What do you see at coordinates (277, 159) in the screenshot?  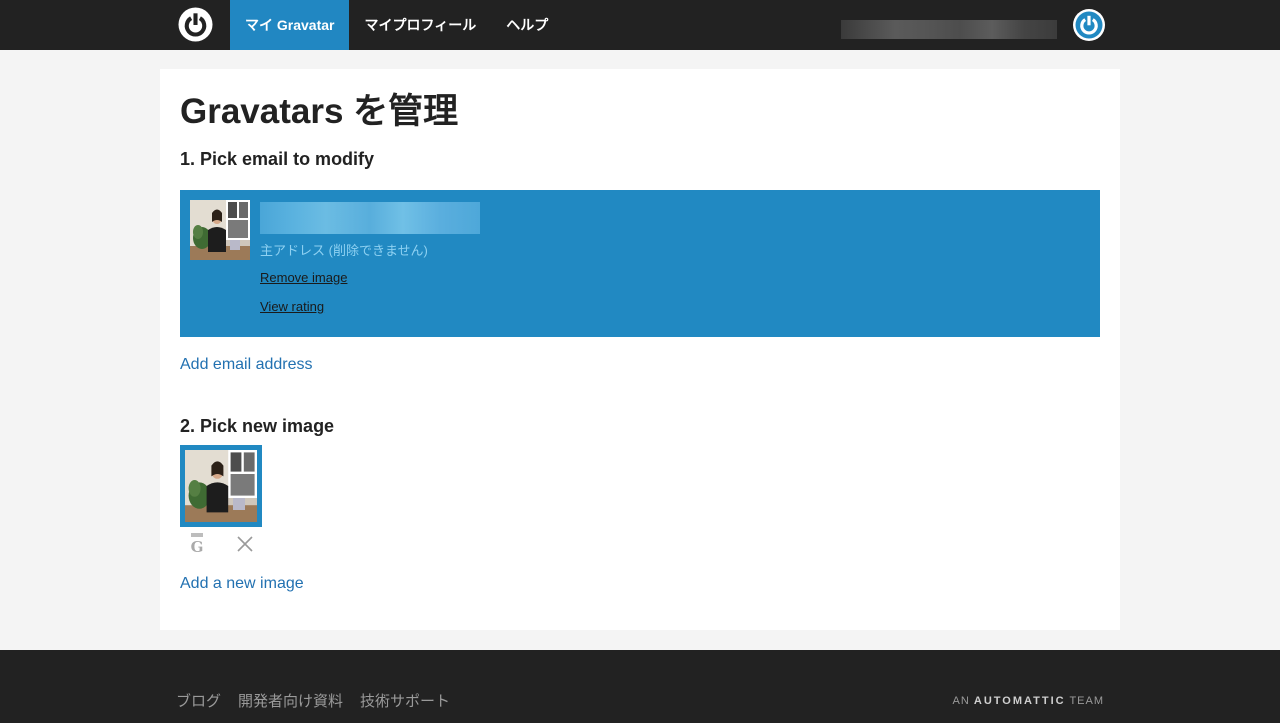 I see `step1-title: 1. Pick email to modify` at bounding box center [277, 159].